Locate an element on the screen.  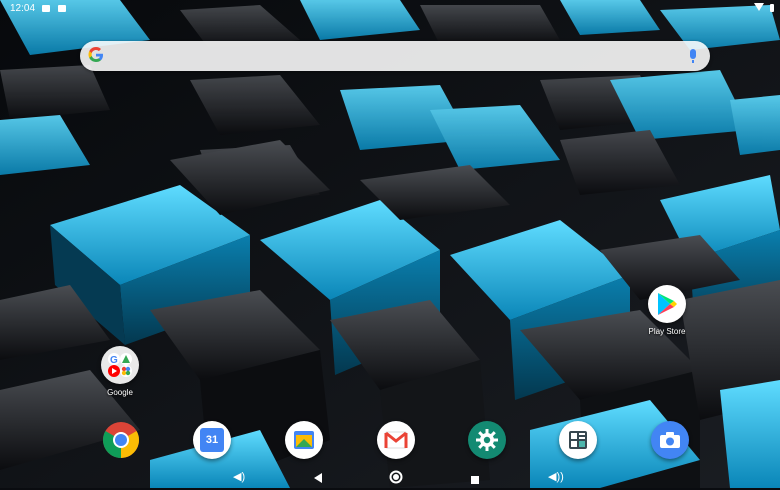
dock-settings is located at coordinates (487, 440).